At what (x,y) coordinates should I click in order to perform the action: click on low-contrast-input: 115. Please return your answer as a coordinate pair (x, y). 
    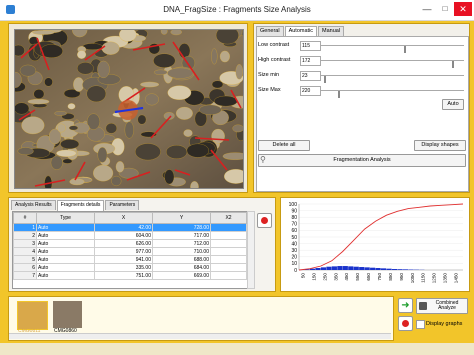
    Looking at the image, I should click on (310, 46).